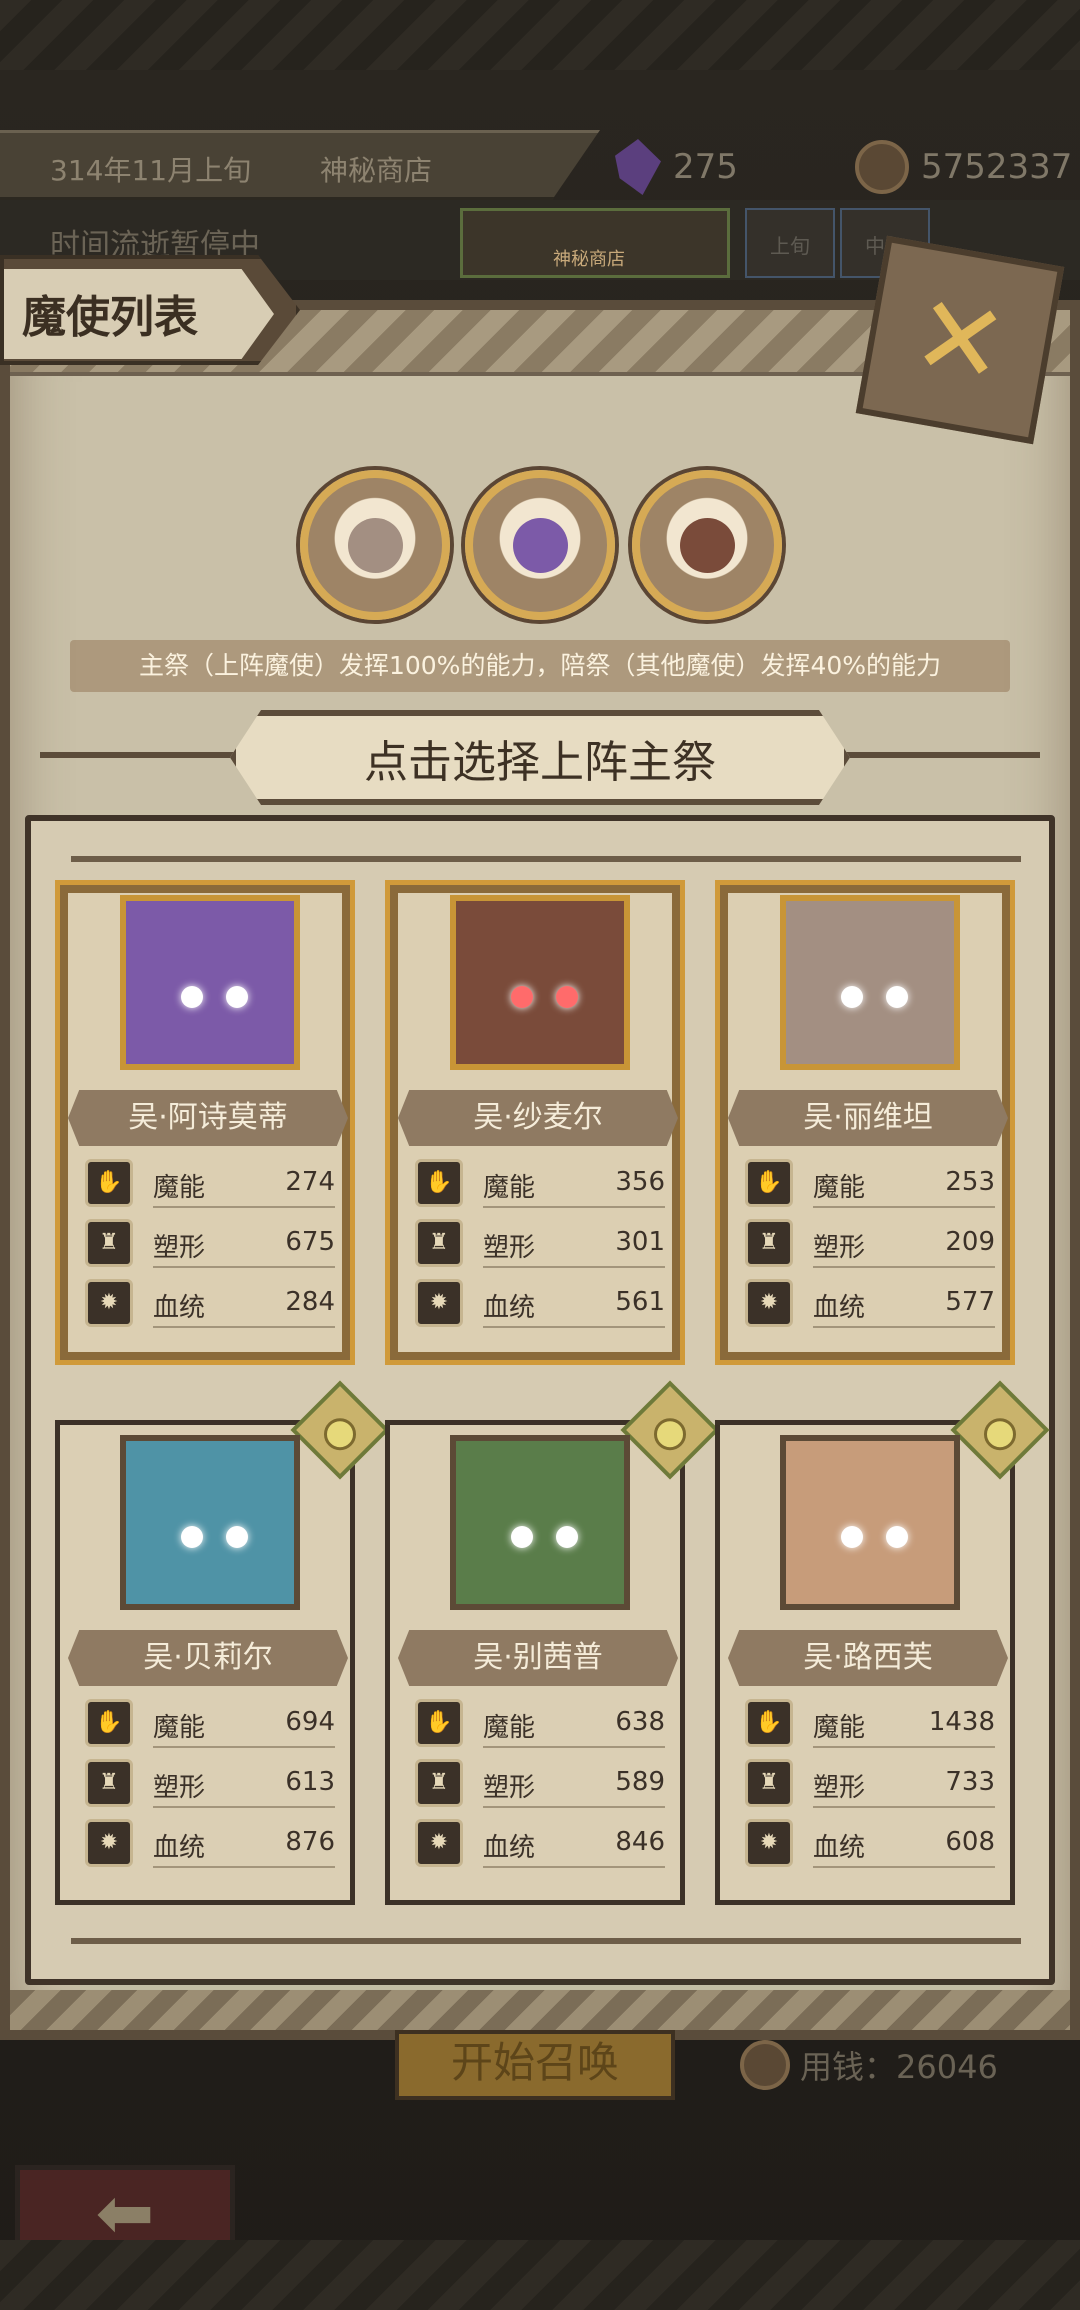 This screenshot has height=2310, width=1080. I want to click on envoy-name: 吴·丽维坦, so click(868, 1118).